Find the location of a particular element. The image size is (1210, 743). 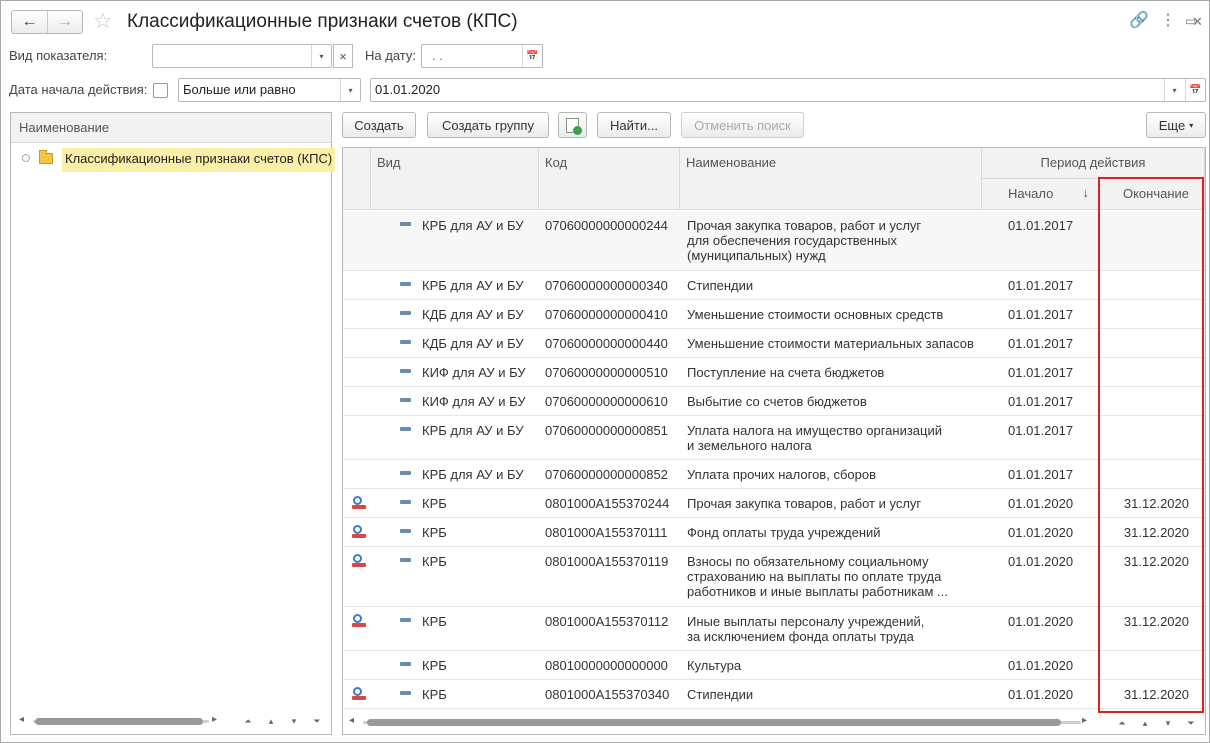

column-header-kind: Вид is located at coordinates (455, 179).